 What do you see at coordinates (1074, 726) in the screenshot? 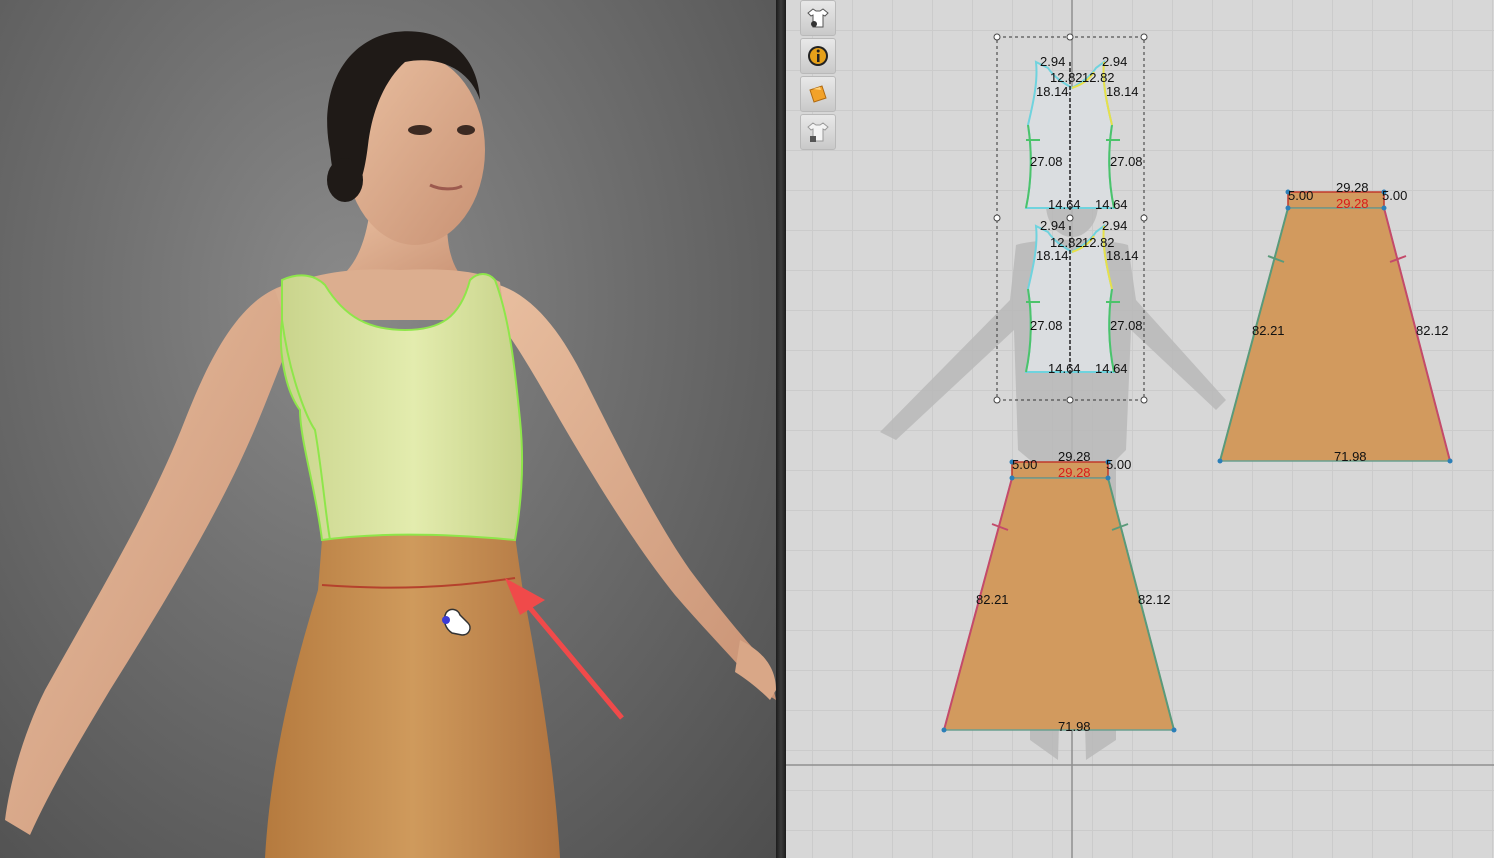
I see `sf-hem: 71.98` at bounding box center [1074, 726].